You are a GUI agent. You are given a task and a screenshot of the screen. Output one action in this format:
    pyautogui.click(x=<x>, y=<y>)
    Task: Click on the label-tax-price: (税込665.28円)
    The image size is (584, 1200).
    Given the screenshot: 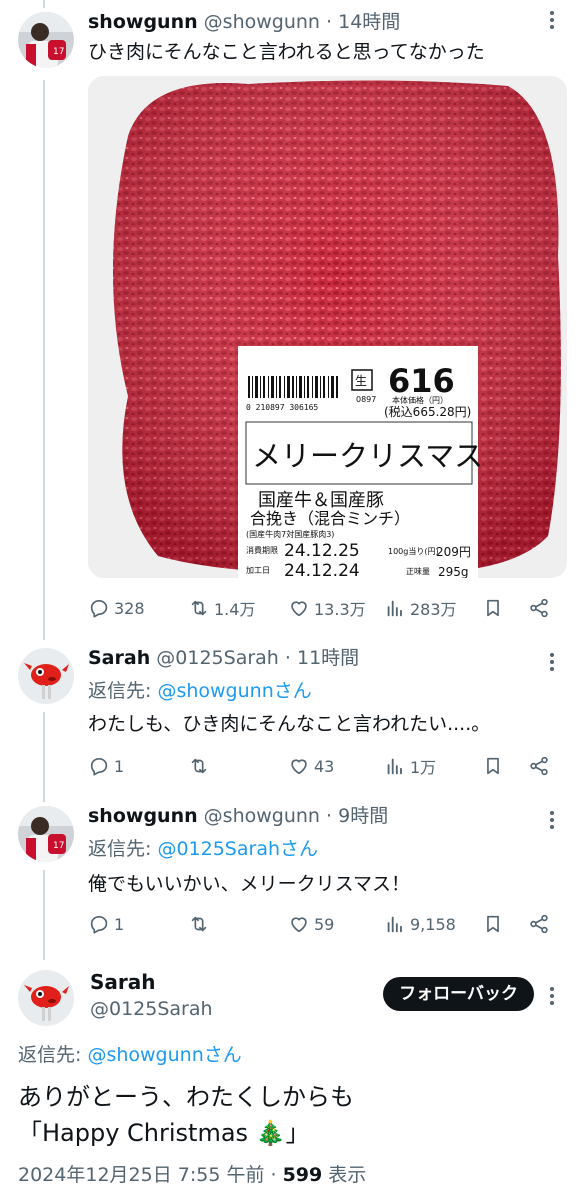 What is the action you would take?
    pyautogui.click(x=427, y=412)
    